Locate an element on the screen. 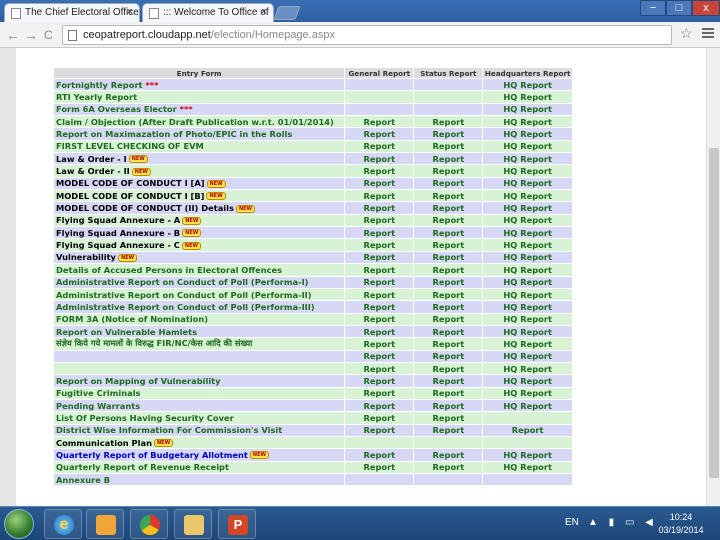 The width and height of the screenshot is (720, 540). entry-form-link: RTI Yearly Report is located at coordinates (199, 97).